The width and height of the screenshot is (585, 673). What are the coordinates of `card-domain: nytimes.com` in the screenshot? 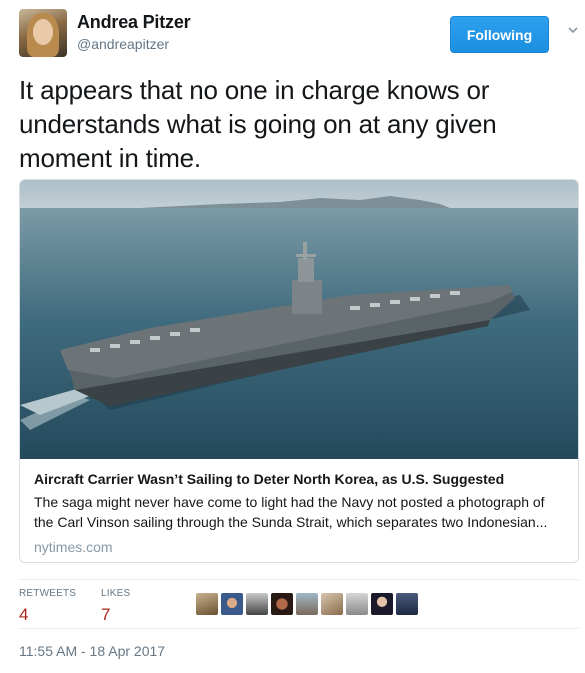 It's located at (301, 547).